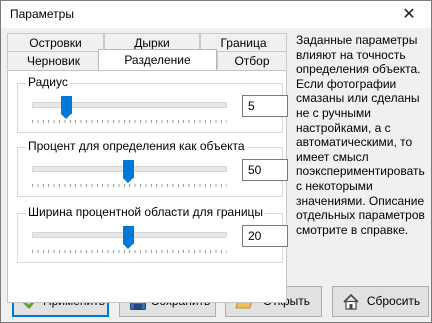 This screenshot has height=323, width=432. I want to click on tab-selection: Отбор, so click(252, 60).